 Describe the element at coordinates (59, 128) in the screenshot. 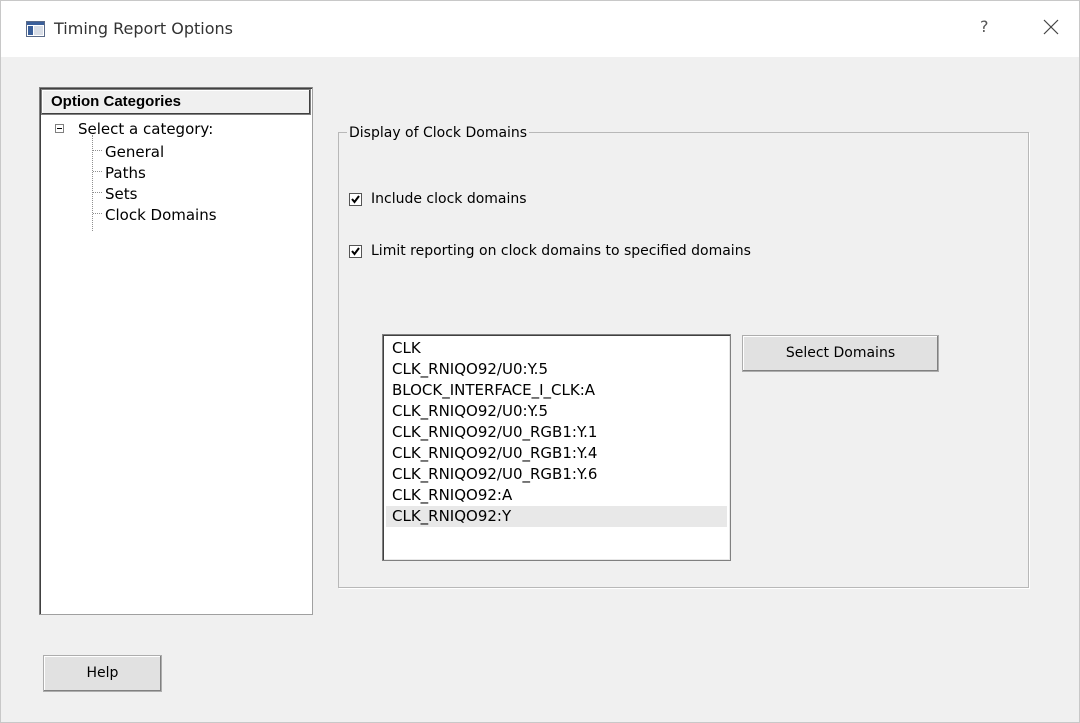

I see `collapse-expander-icon` at that location.